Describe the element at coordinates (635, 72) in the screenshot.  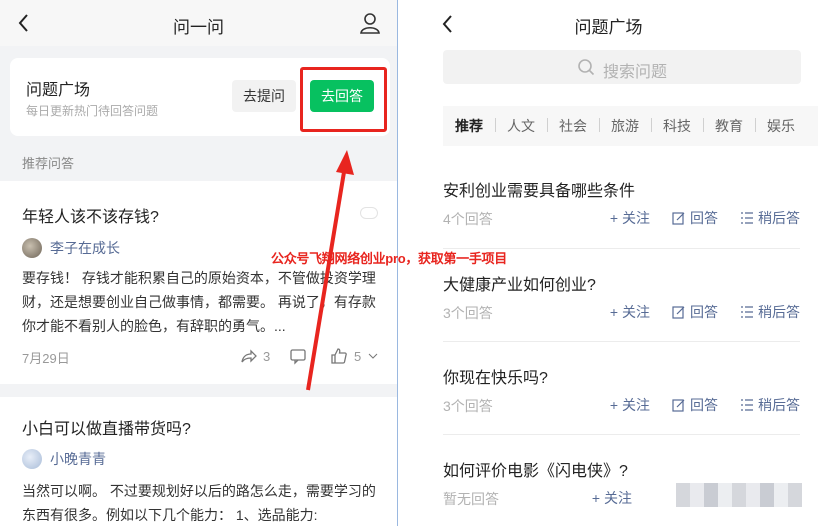
I see `search-placeholder: 搜索问题` at that location.